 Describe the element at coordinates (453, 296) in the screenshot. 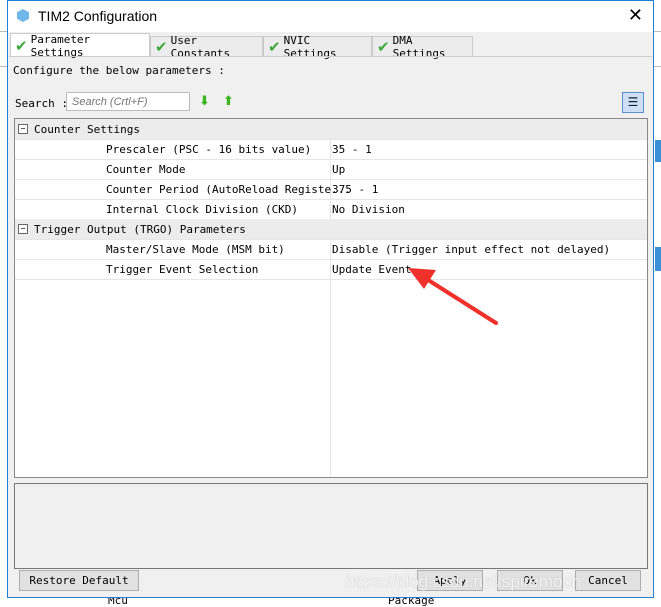

I see `annotation-arrow` at that location.